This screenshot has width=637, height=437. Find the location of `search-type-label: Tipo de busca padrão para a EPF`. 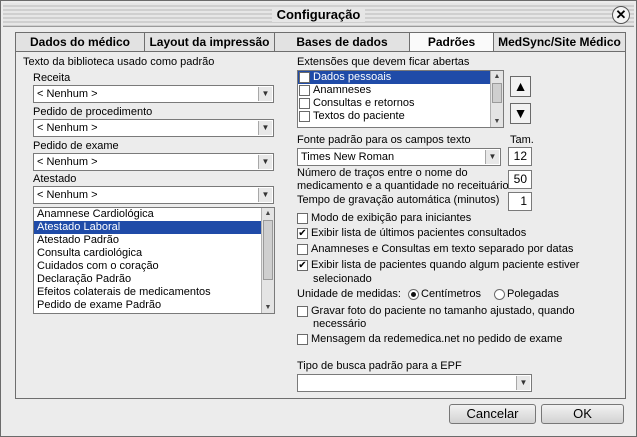

search-type-label: Tipo de busca padrão para a EPF is located at coordinates (379, 366).